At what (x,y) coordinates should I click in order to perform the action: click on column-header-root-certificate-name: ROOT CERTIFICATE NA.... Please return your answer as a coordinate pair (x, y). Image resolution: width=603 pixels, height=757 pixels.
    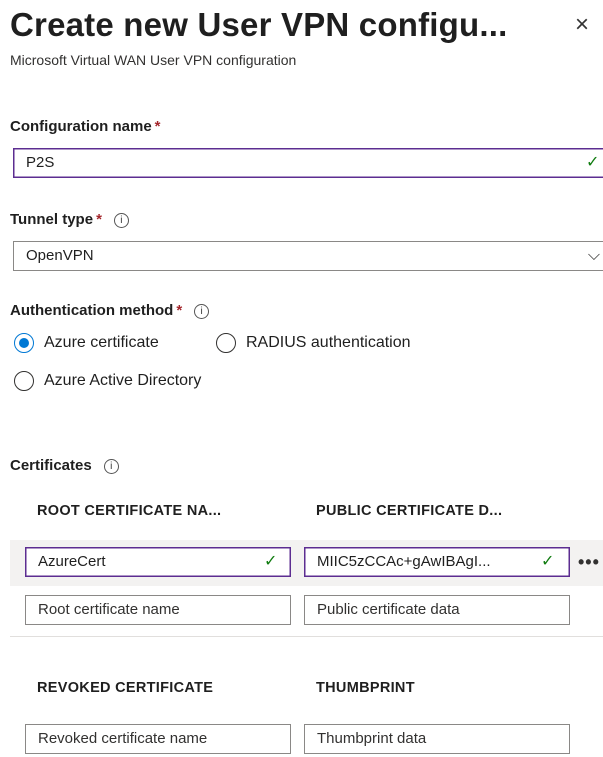
    Looking at the image, I should click on (129, 511).